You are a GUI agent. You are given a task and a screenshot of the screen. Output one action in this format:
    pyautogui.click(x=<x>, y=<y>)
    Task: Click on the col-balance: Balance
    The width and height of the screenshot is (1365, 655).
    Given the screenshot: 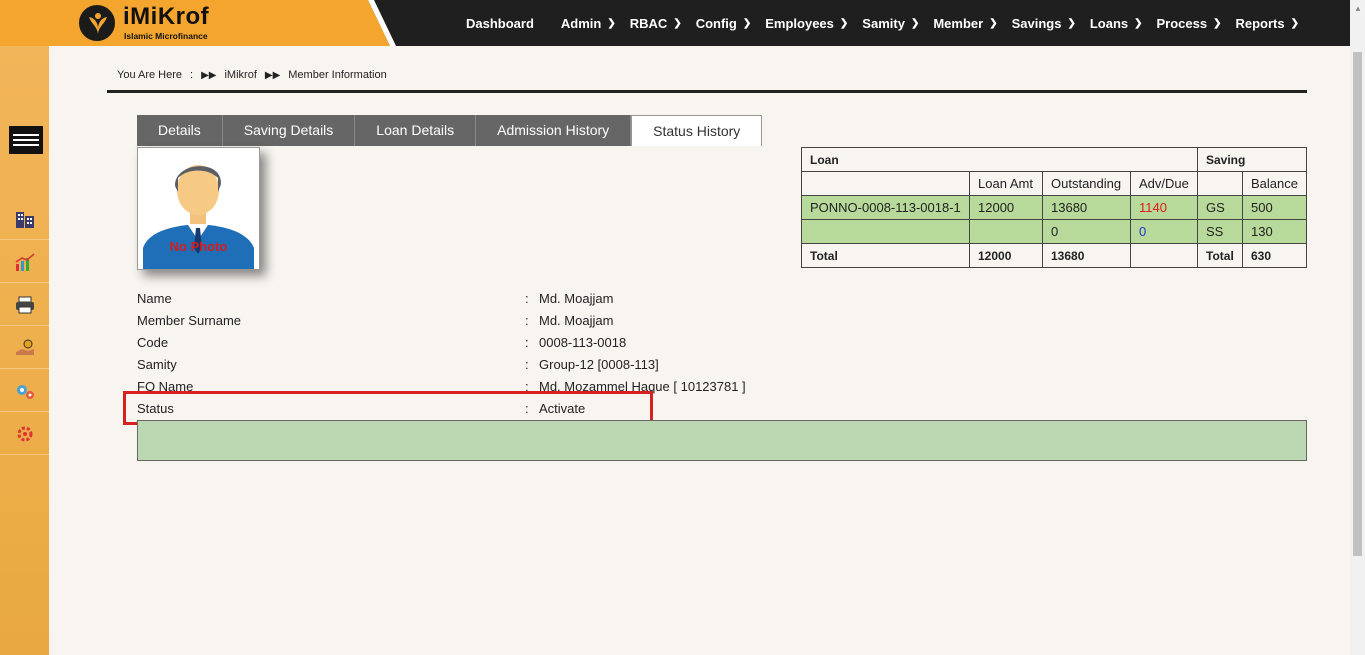 What is the action you would take?
    pyautogui.click(x=1274, y=183)
    